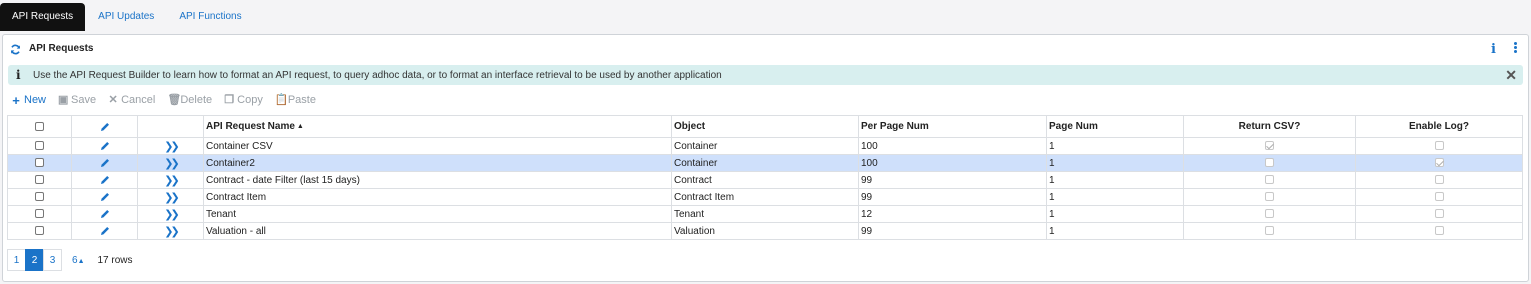  What do you see at coordinates (437, 126) in the screenshot?
I see `column-header-name: API Request Name ▲` at bounding box center [437, 126].